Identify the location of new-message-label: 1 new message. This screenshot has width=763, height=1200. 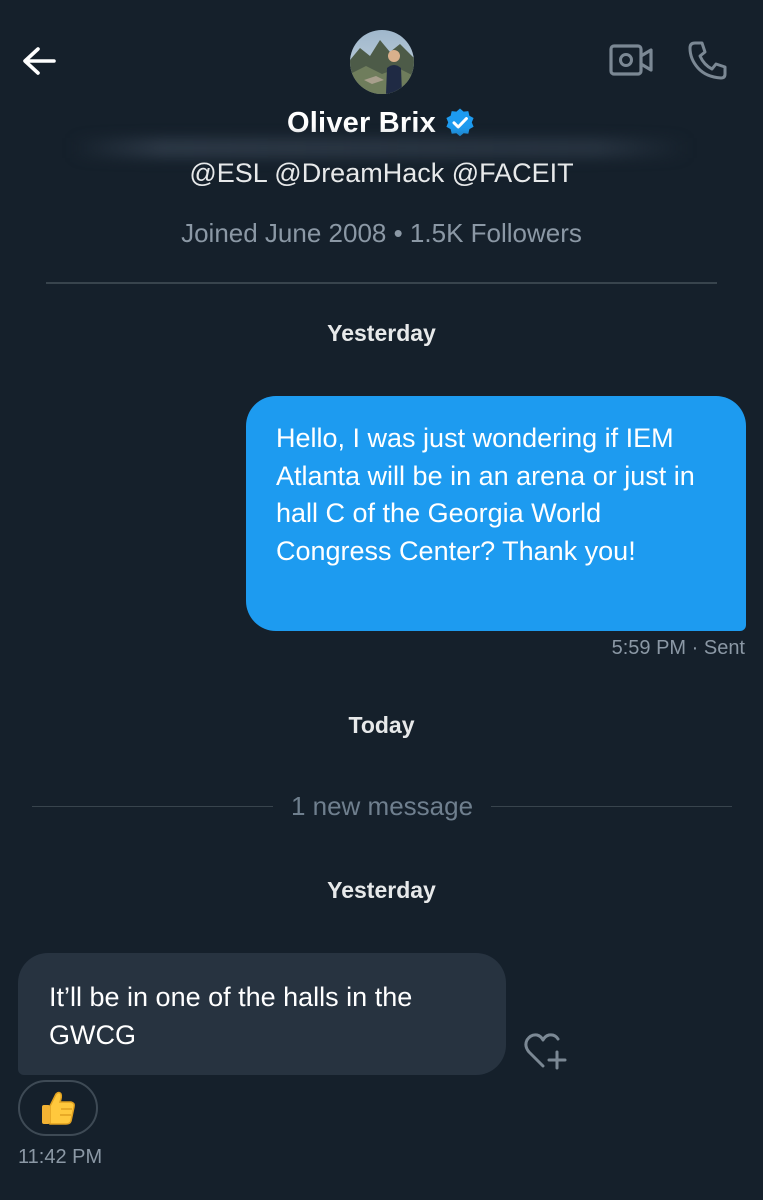
(382, 805).